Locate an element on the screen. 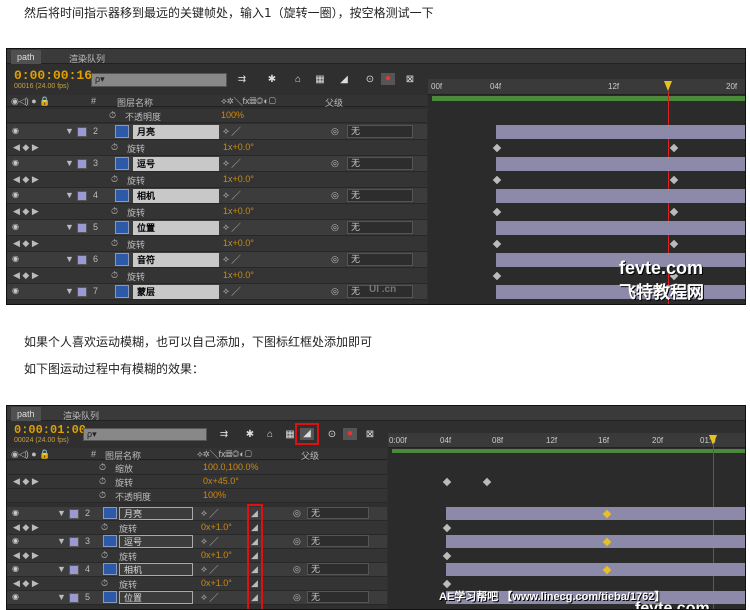  layer-row: ◉ ▼ 2 月亮 ⟡ ╱ ◎ 无 is located at coordinates (217, 132).